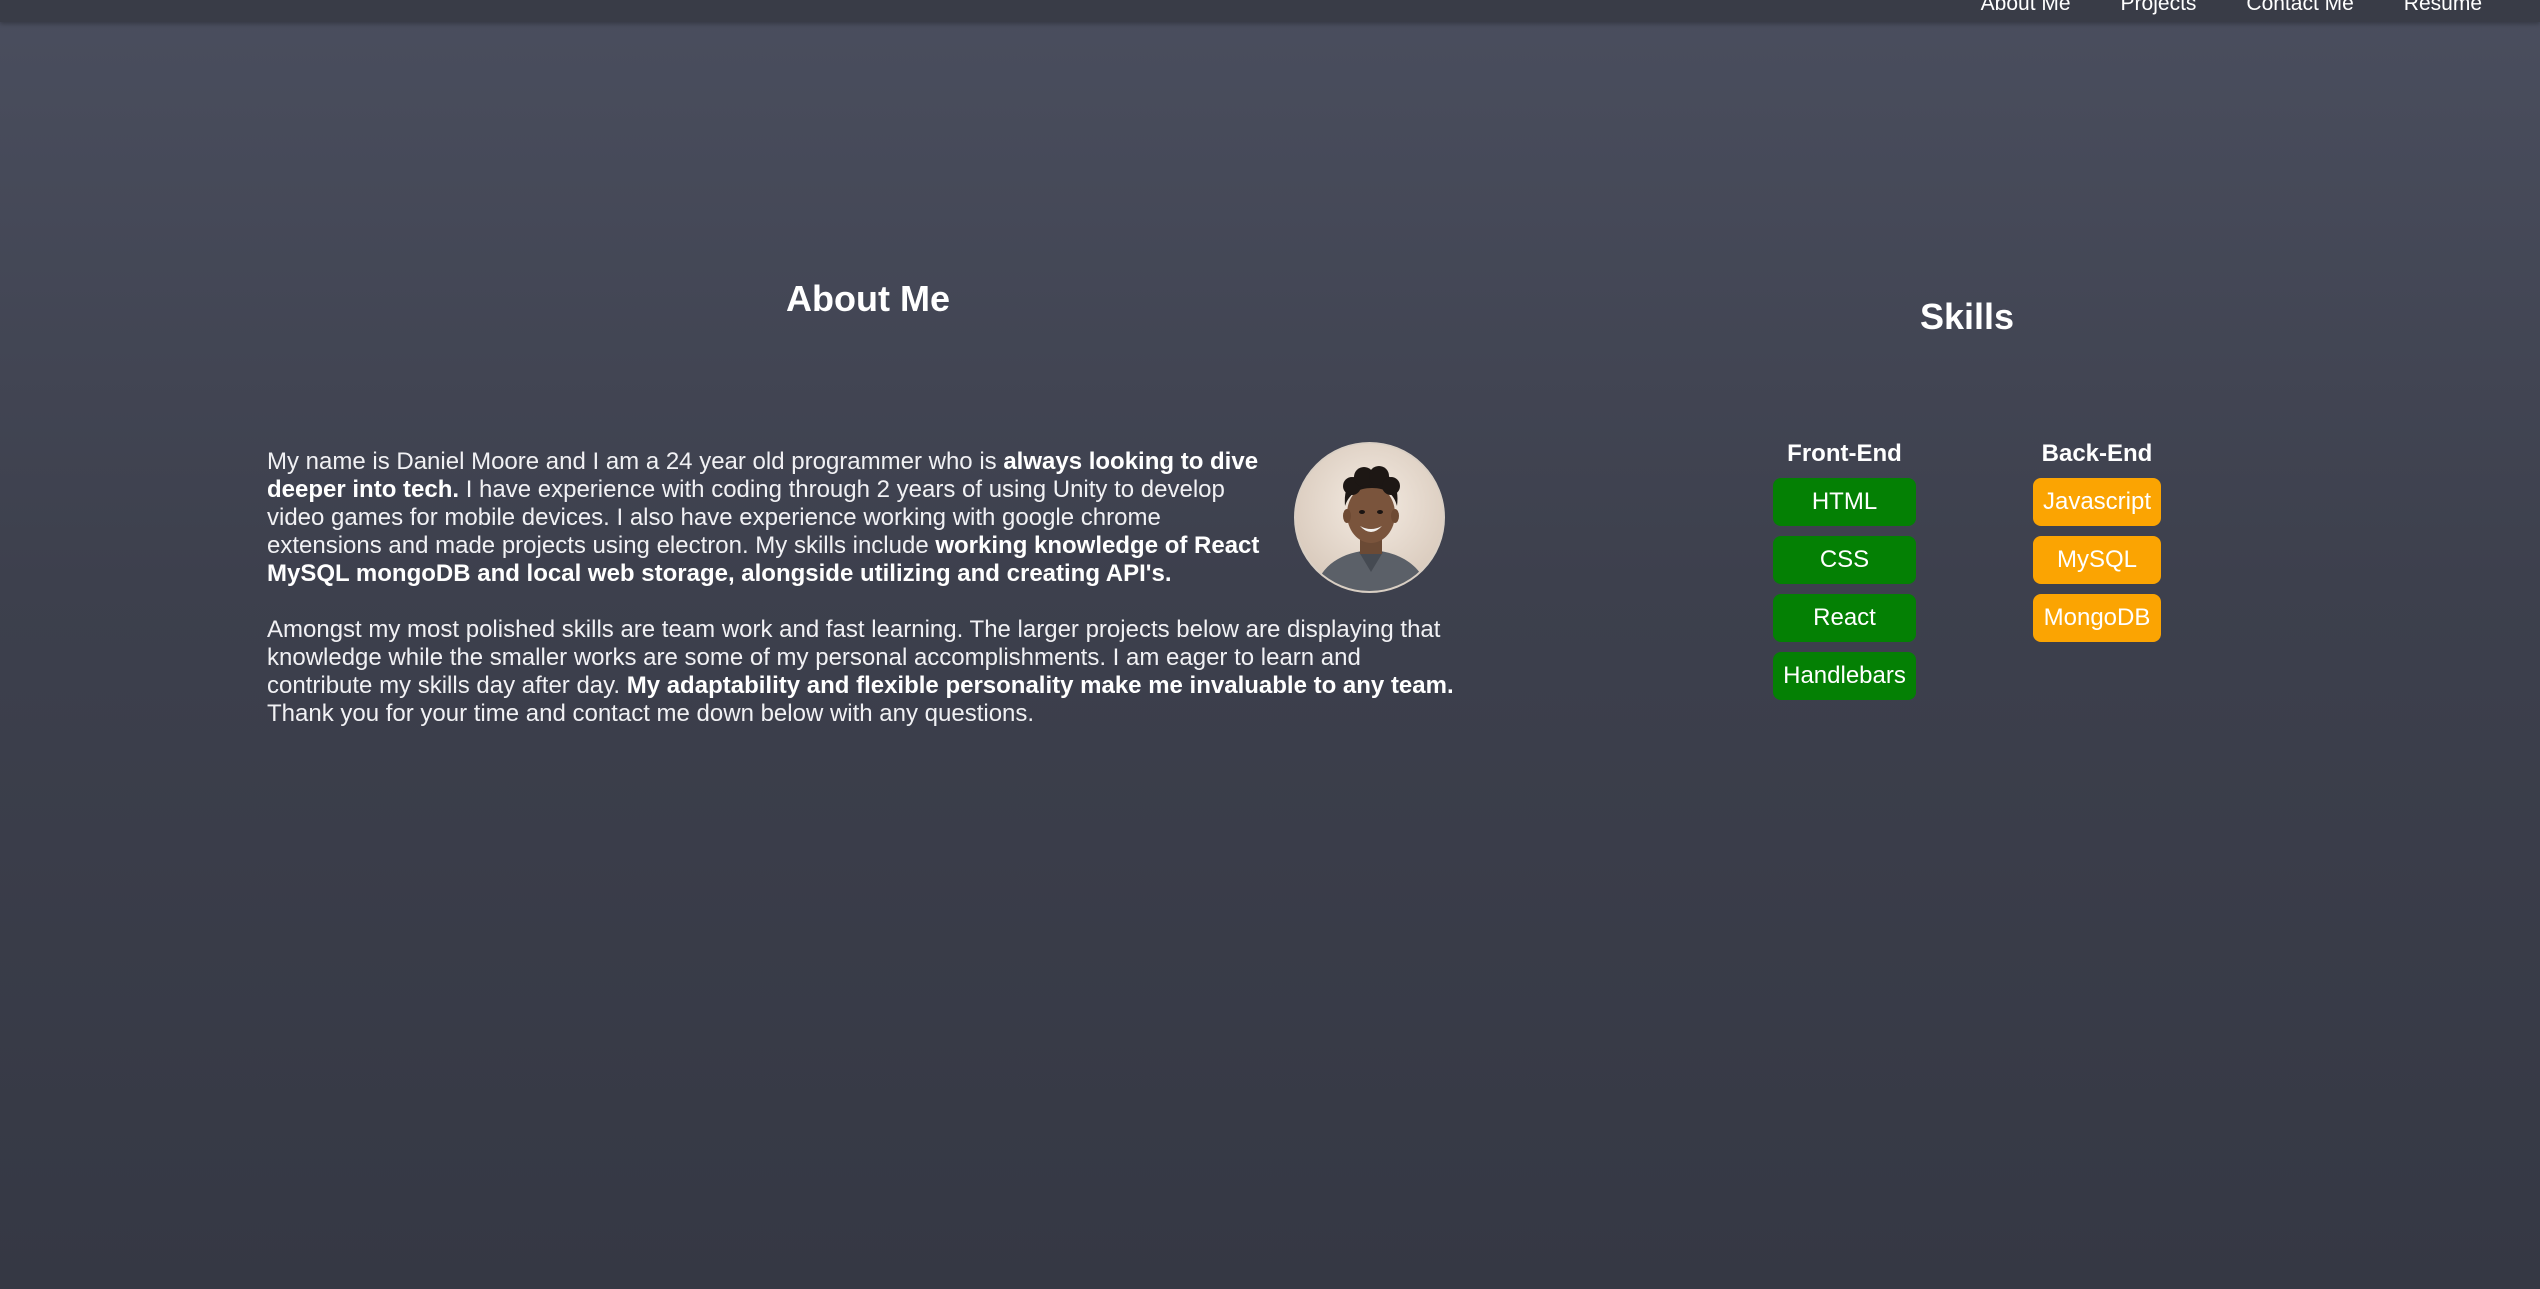  Describe the element at coordinates (1844, 453) in the screenshot. I see `front-end-header: Front-End` at that location.